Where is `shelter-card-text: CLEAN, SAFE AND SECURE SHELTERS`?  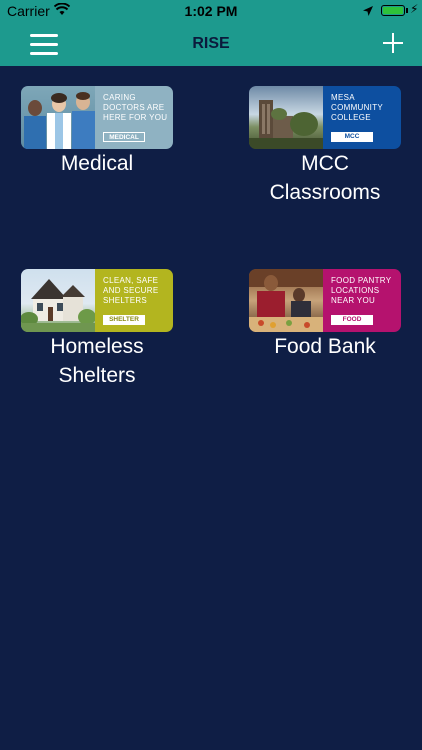 shelter-card-text: CLEAN, SAFE AND SECURE SHELTERS is located at coordinates (131, 290).